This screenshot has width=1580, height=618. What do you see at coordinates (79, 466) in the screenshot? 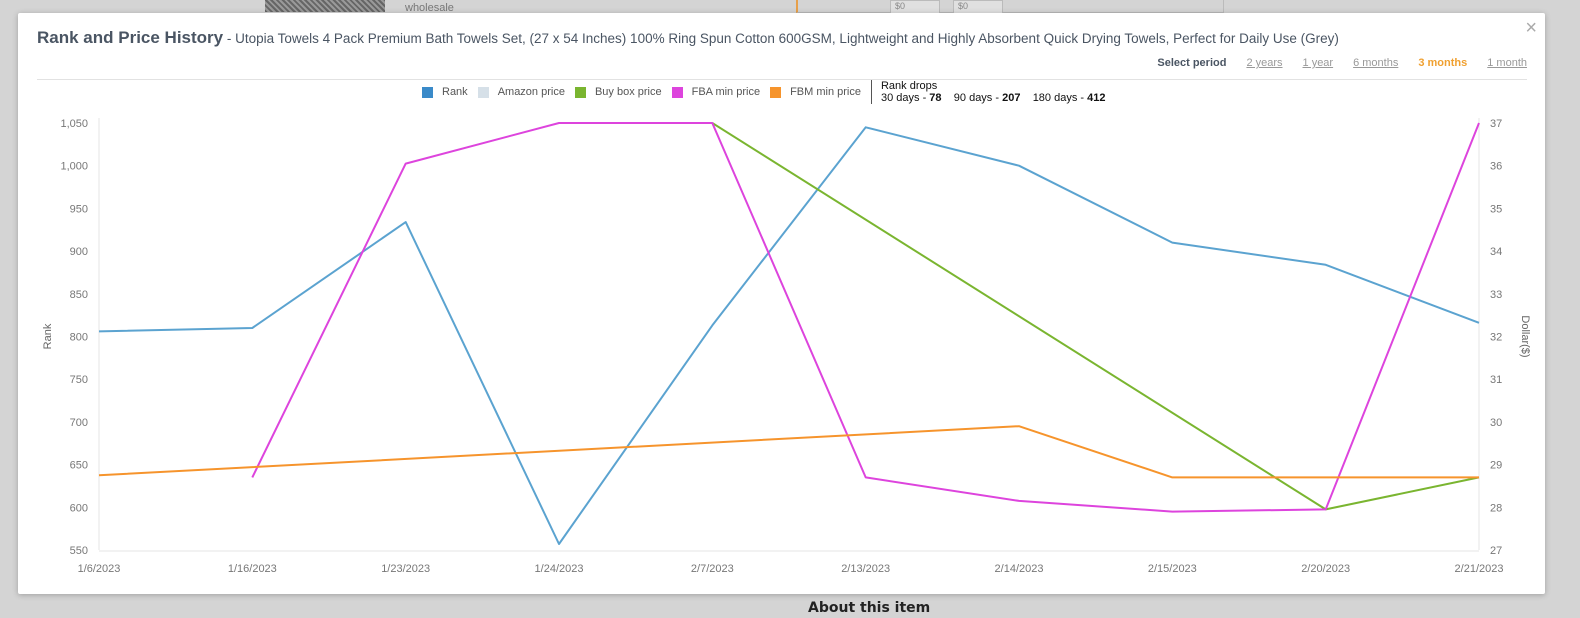
I see `y-tick-label: 650` at bounding box center [79, 466].